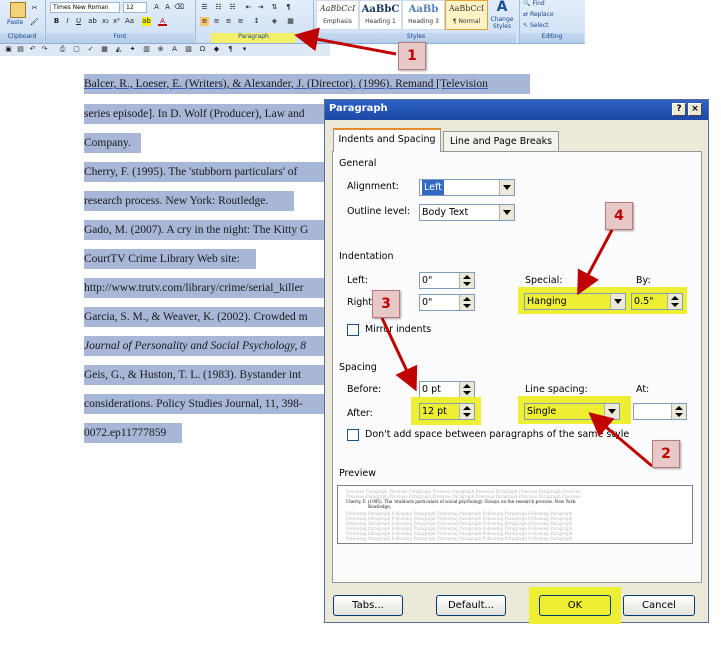  I want to click on align-left-icon: ≡, so click(204, 21).